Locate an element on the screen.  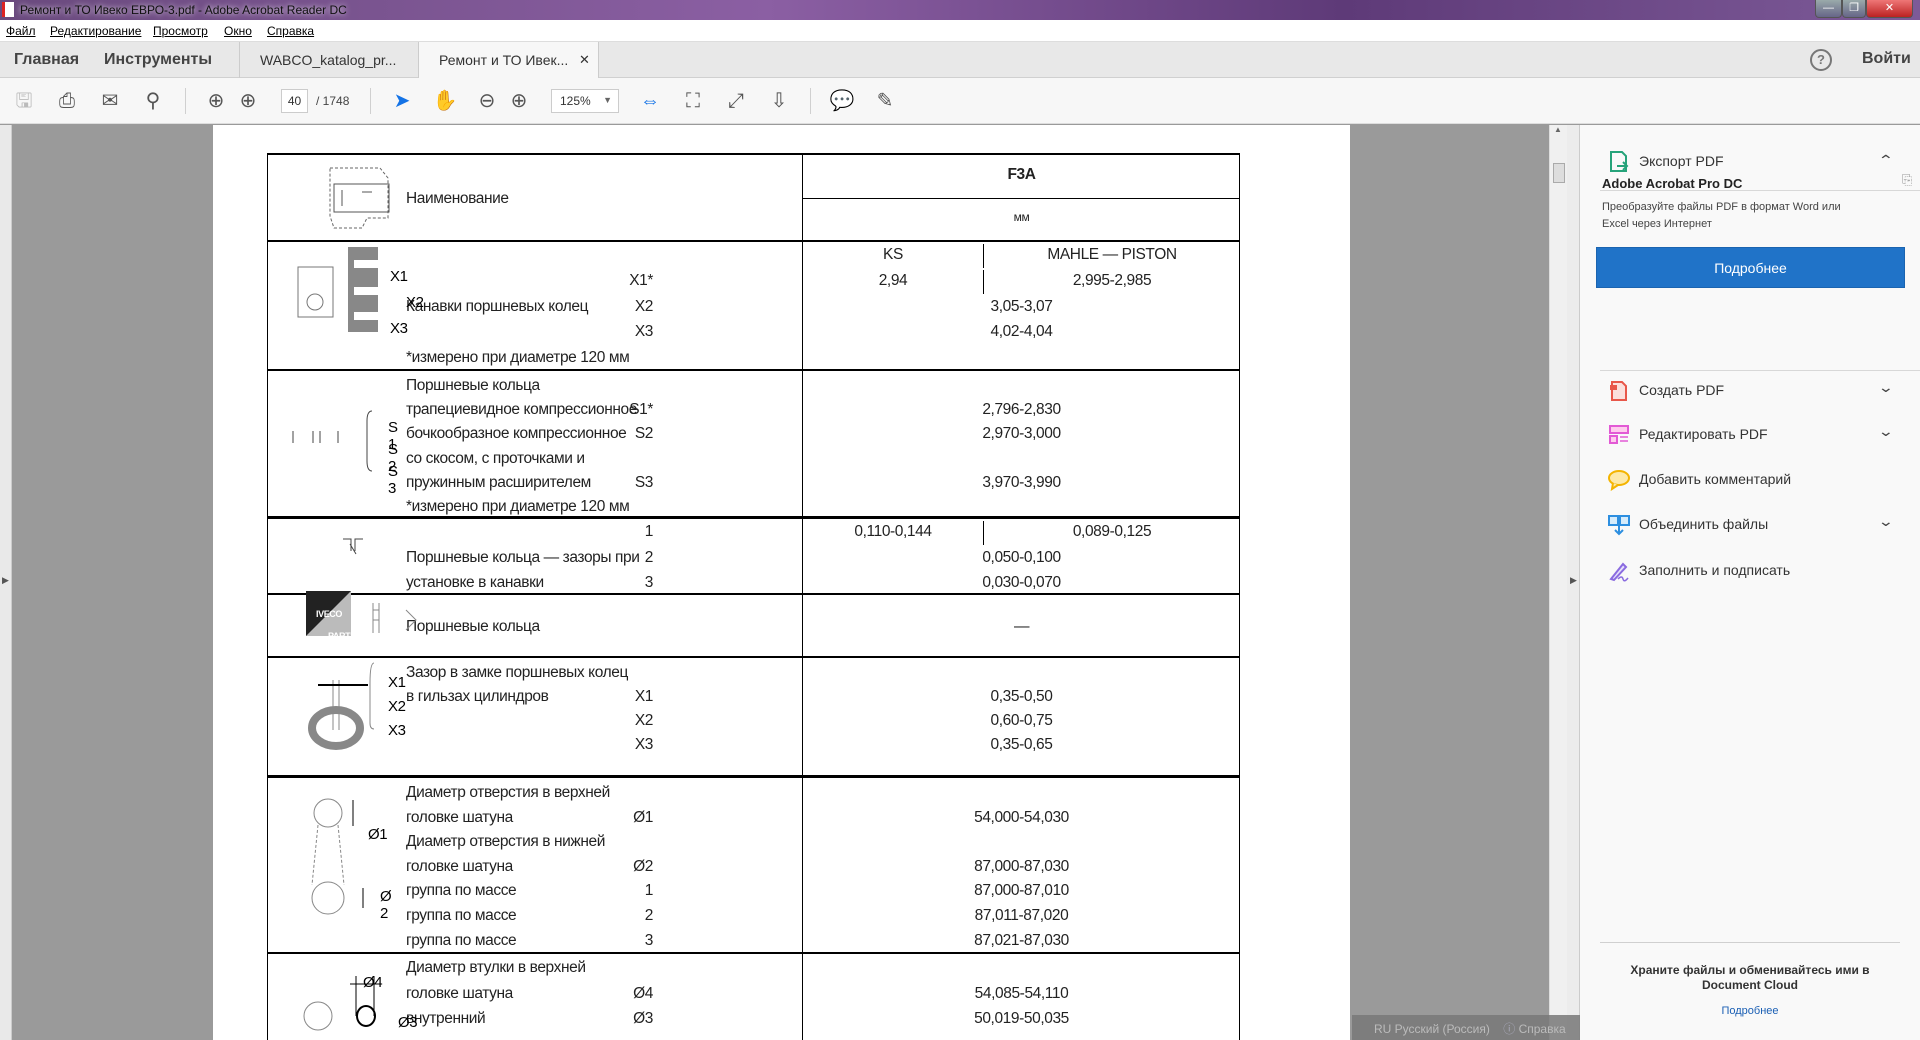
drawing-label: Ø 2 is located at coordinates (386, 905).